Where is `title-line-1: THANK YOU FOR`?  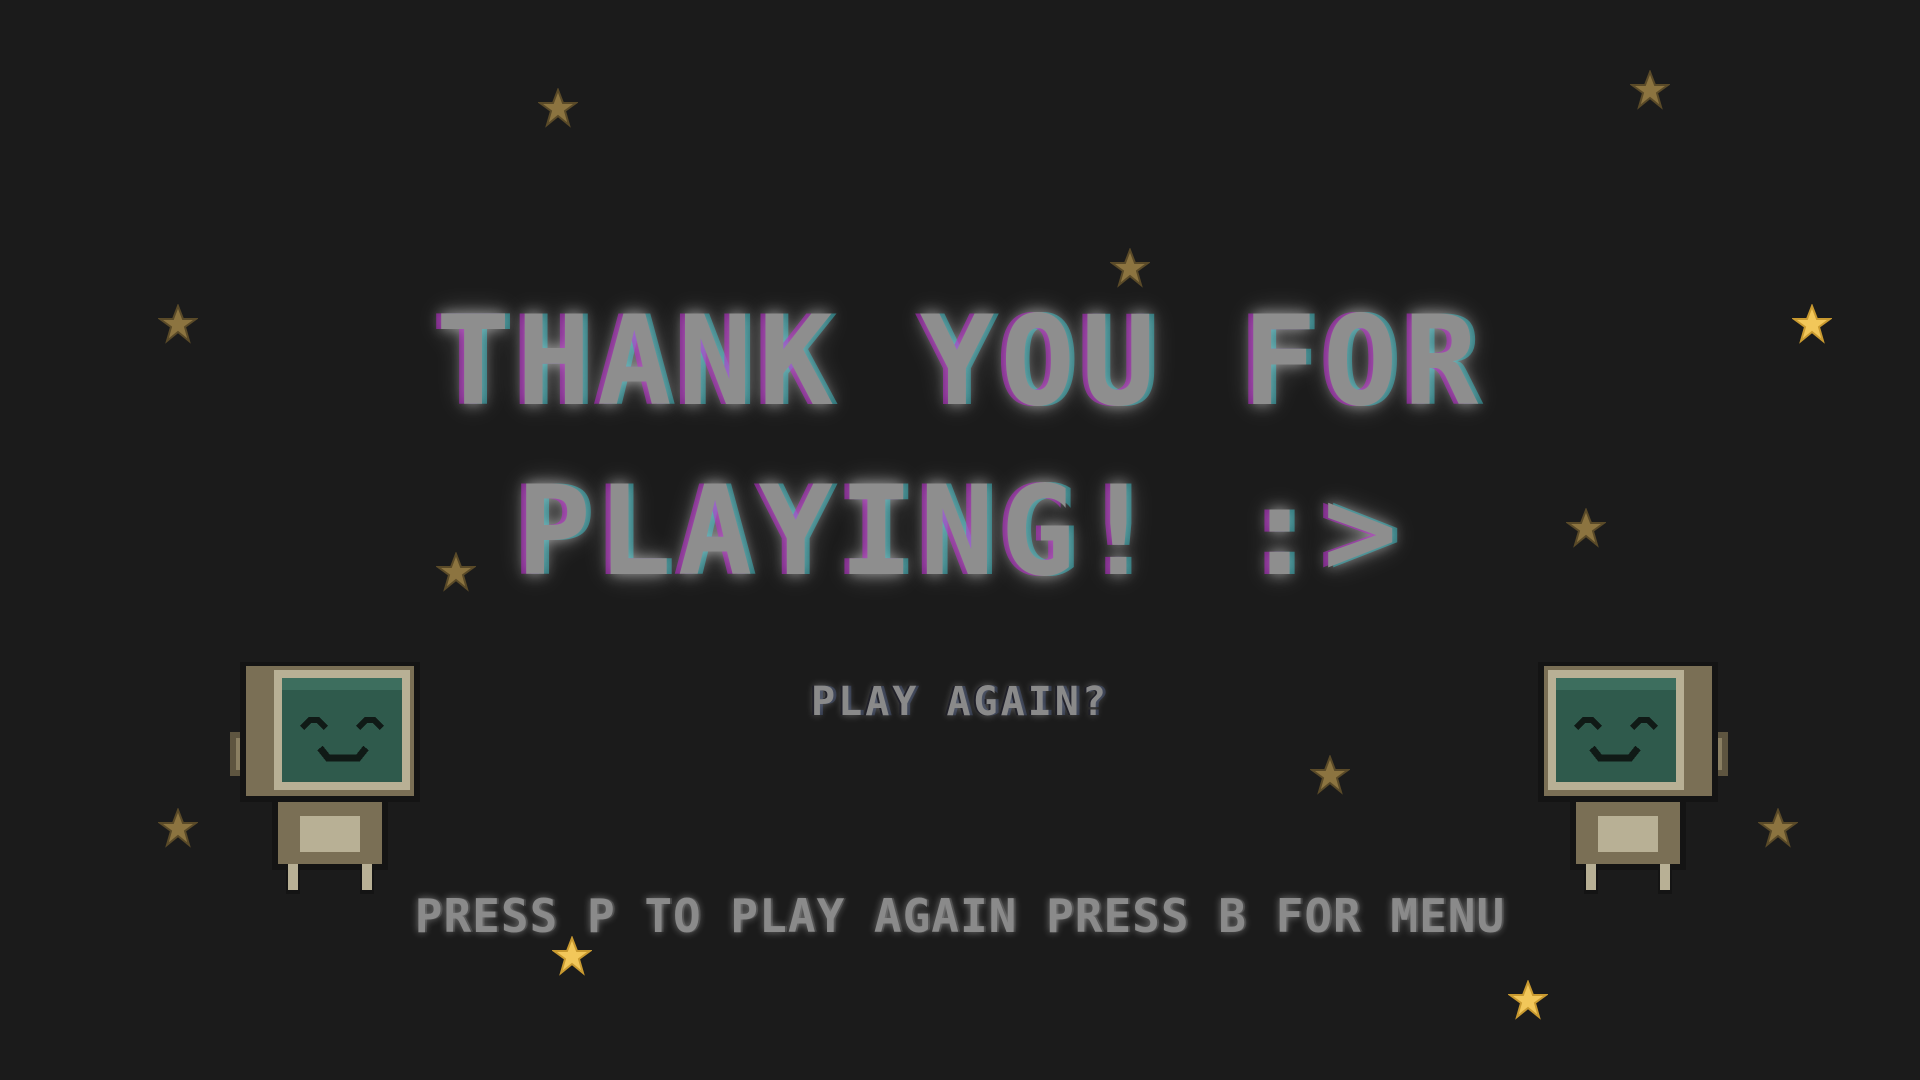 title-line-1: THANK YOU FOR is located at coordinates (960, 362).